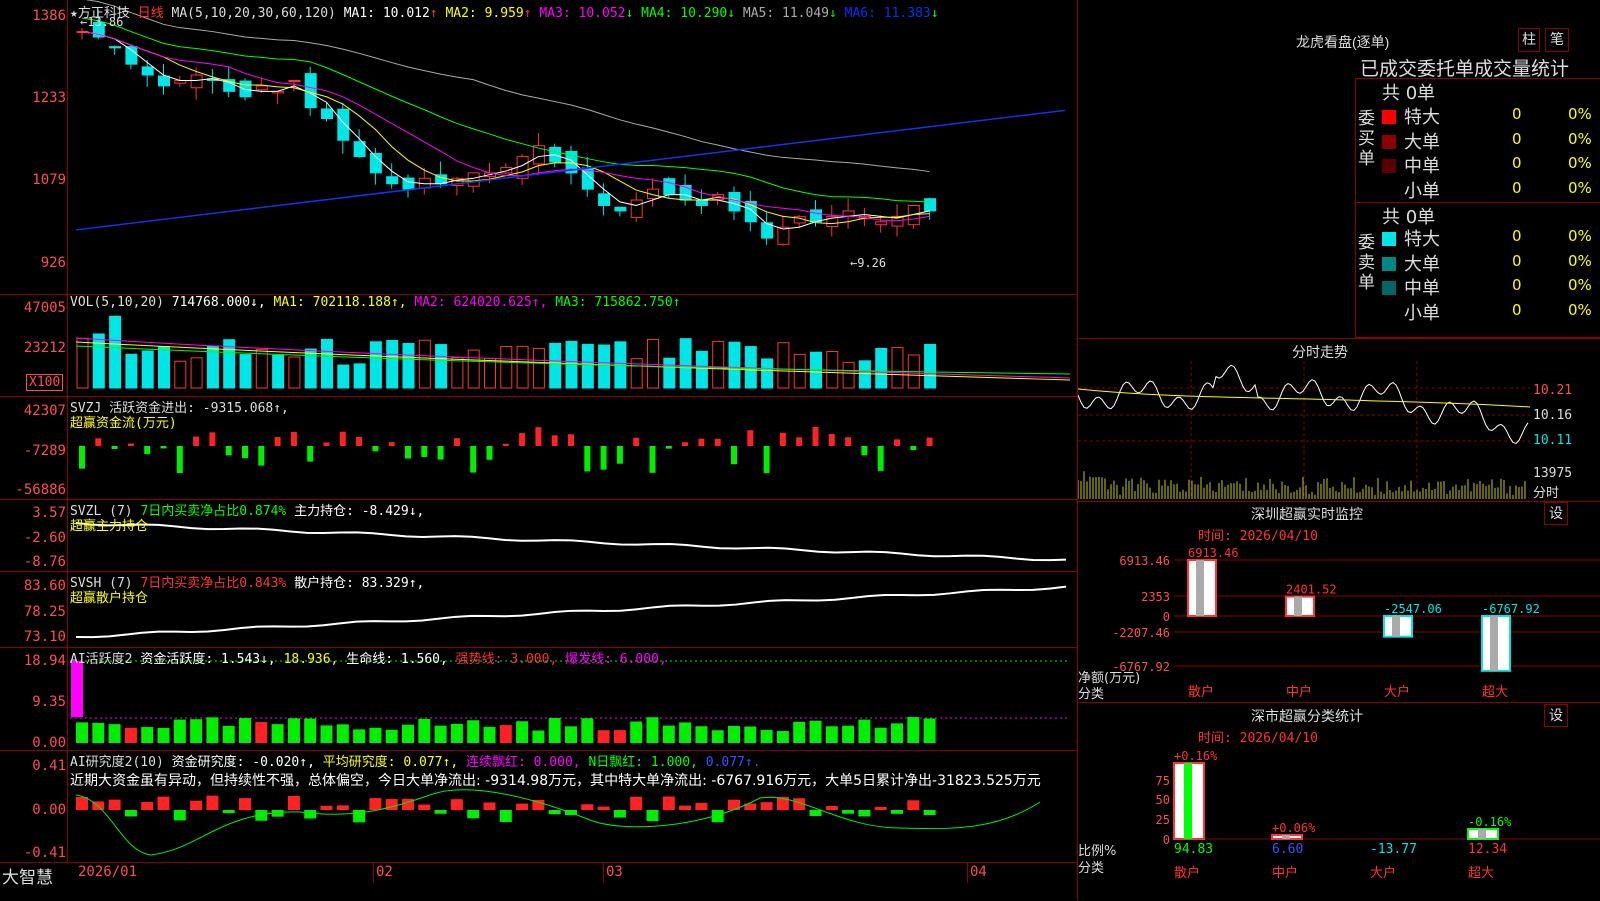  I want to click on vol-tick-1: 47005, so click(44, 308).